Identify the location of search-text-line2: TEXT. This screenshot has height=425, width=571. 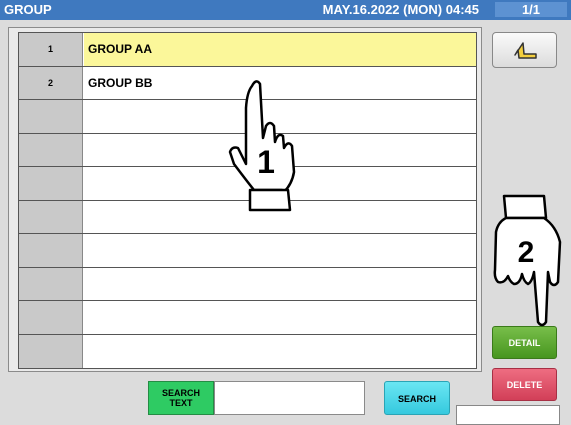
(181, 403).